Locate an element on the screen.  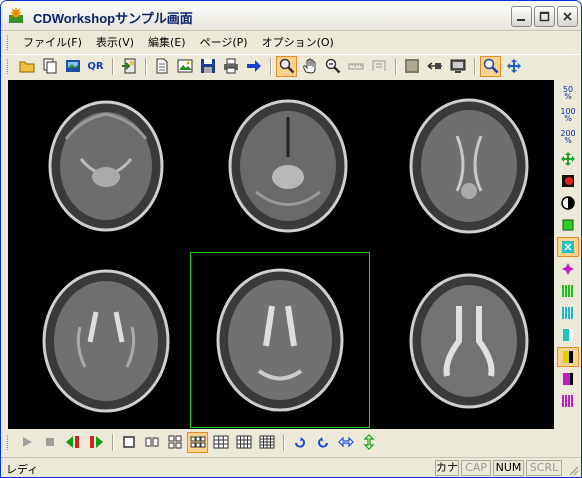
zoom-out-button is located at coordinates (332, 66).